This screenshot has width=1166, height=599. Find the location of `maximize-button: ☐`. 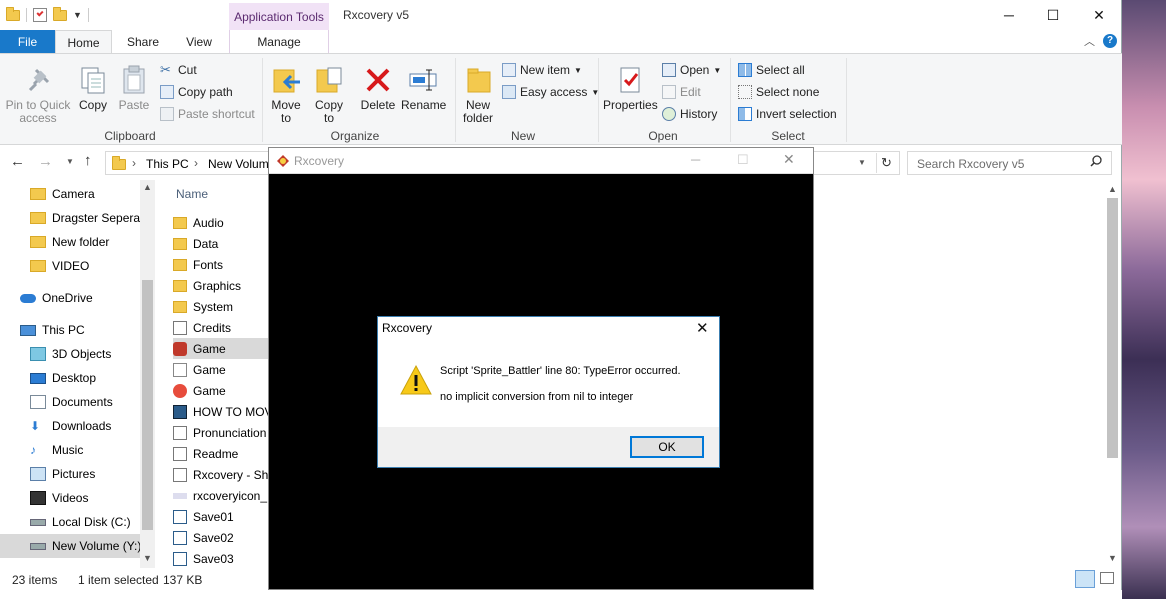

maximize-button: ☐ is located at coordinates (1053, 15).